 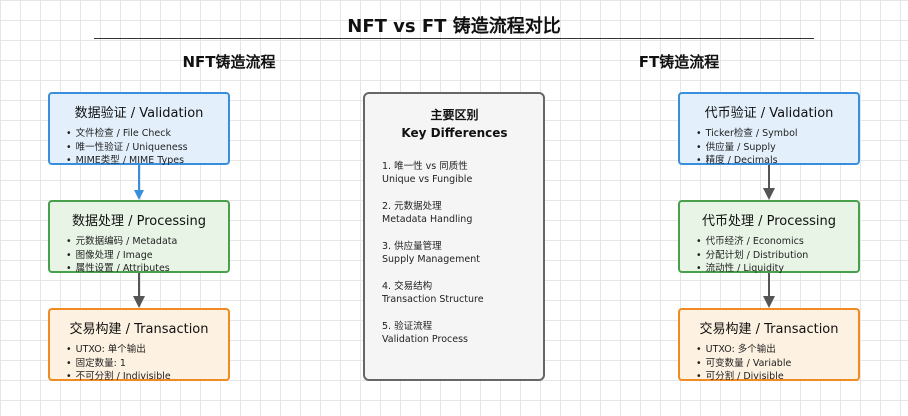 What do you see at coordinates (454, 253) in the screenshot?
I see `key-item: 3. 供应量管理 Supply Management` at bounding box center [454, 253].